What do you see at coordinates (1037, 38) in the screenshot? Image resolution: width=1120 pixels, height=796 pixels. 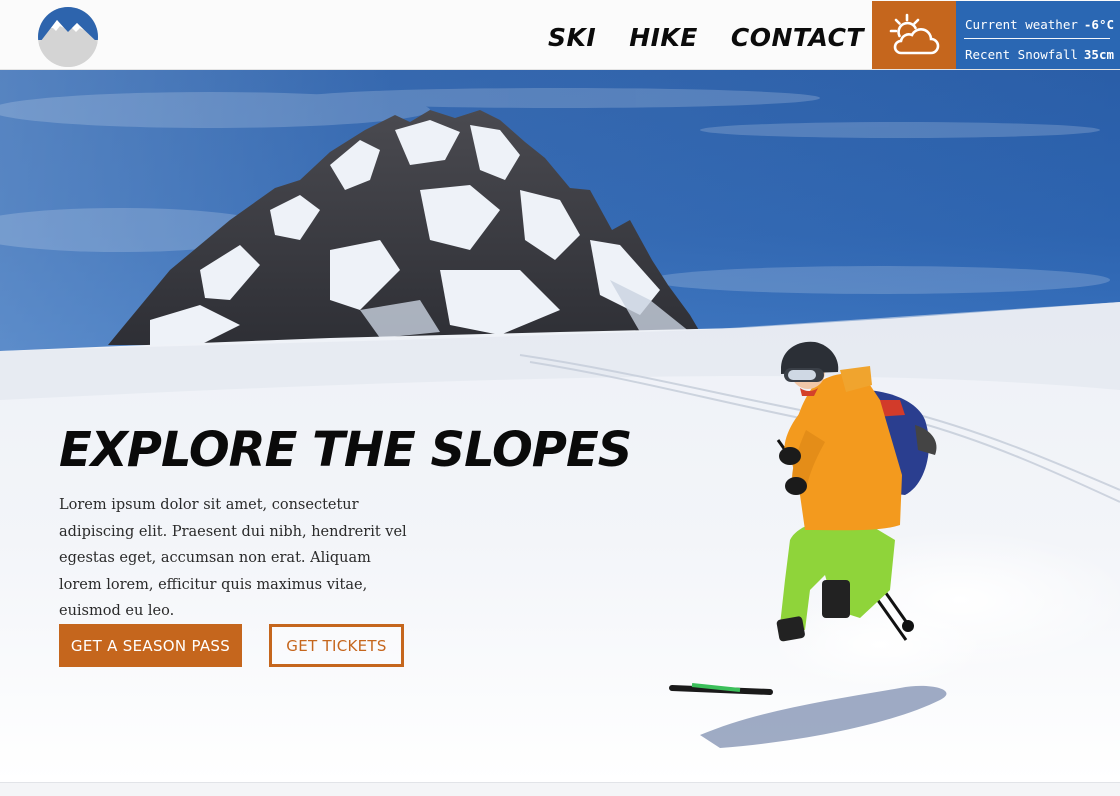 I see `weather-divider` at bounding box center [1037, 38].